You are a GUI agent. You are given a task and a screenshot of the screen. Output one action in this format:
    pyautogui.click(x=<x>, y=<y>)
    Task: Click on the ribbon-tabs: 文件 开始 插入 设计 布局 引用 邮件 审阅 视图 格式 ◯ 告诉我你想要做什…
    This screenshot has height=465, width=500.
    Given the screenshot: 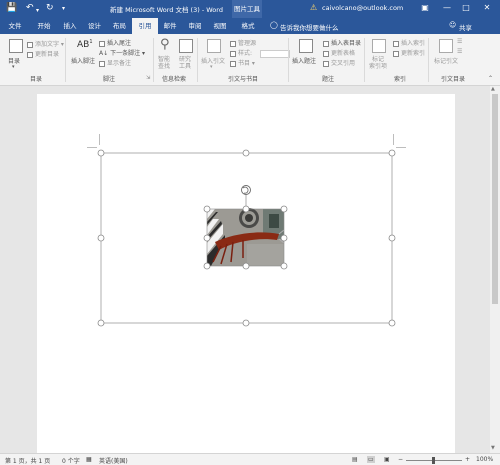 What is the action you would take?
    pyautogui.click(x=250, y=26)
    